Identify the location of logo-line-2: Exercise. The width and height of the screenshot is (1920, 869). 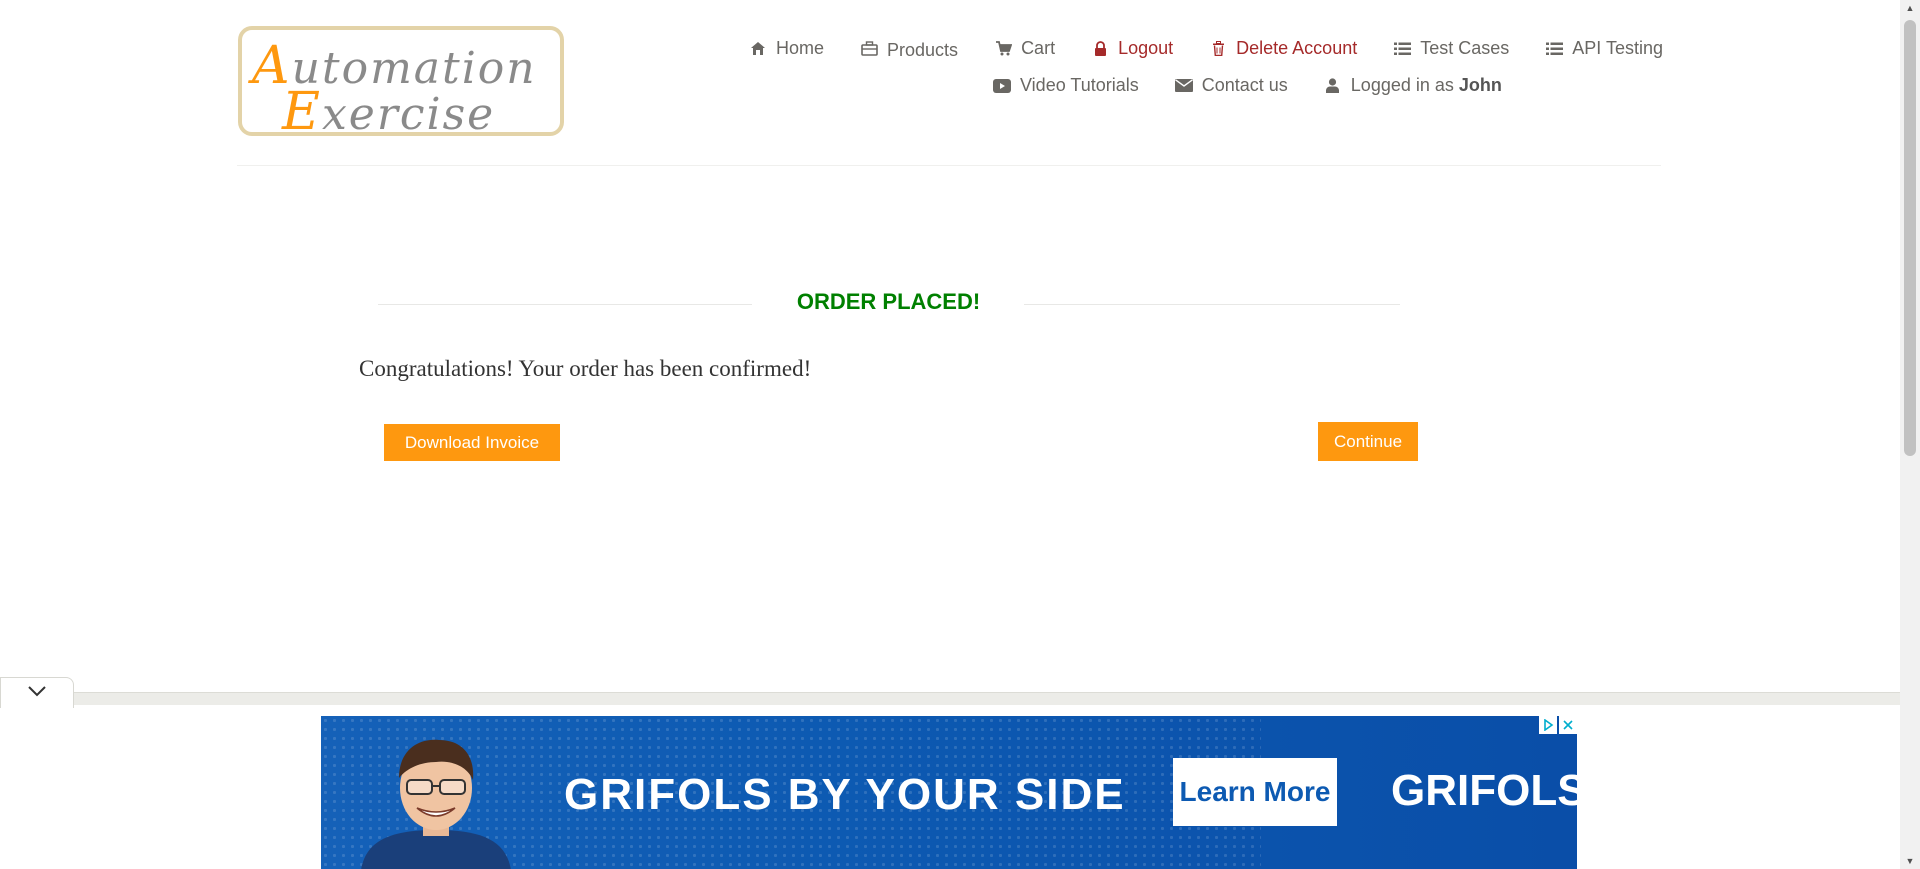
(388, 112).